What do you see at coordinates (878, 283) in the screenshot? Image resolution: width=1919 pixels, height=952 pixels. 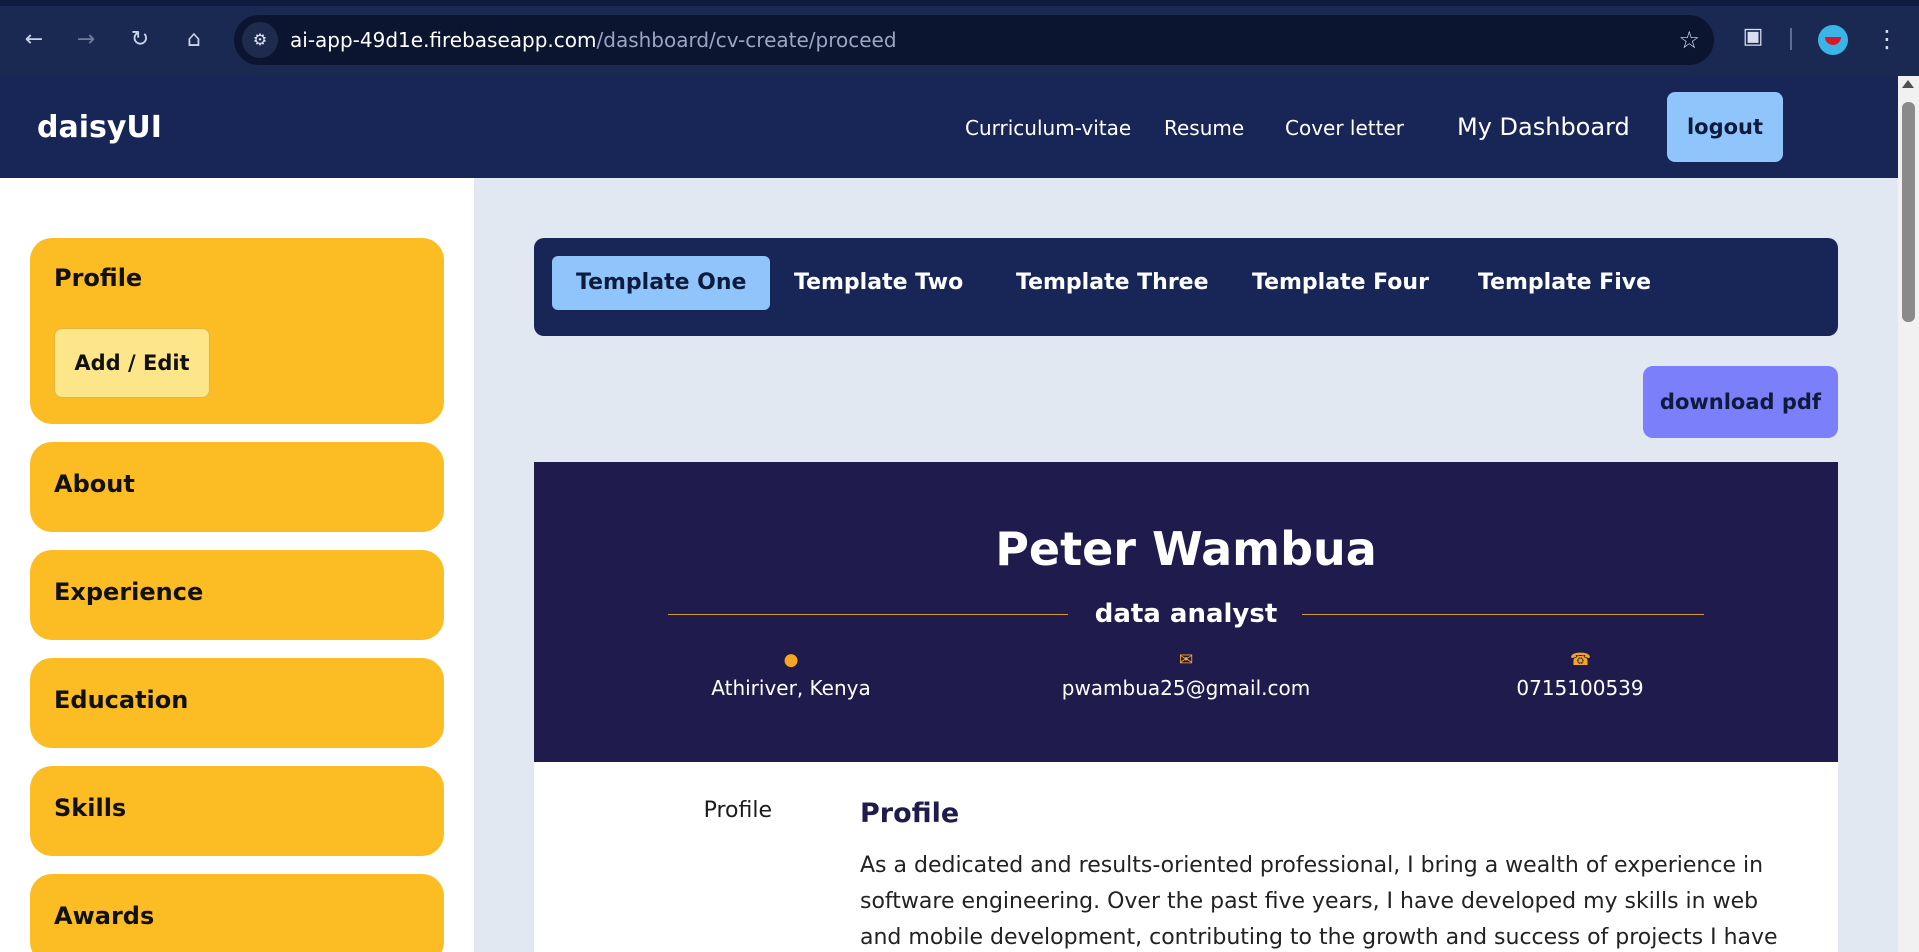 I see `tab-template-two: Template Two` at bounding box center [878, 283].